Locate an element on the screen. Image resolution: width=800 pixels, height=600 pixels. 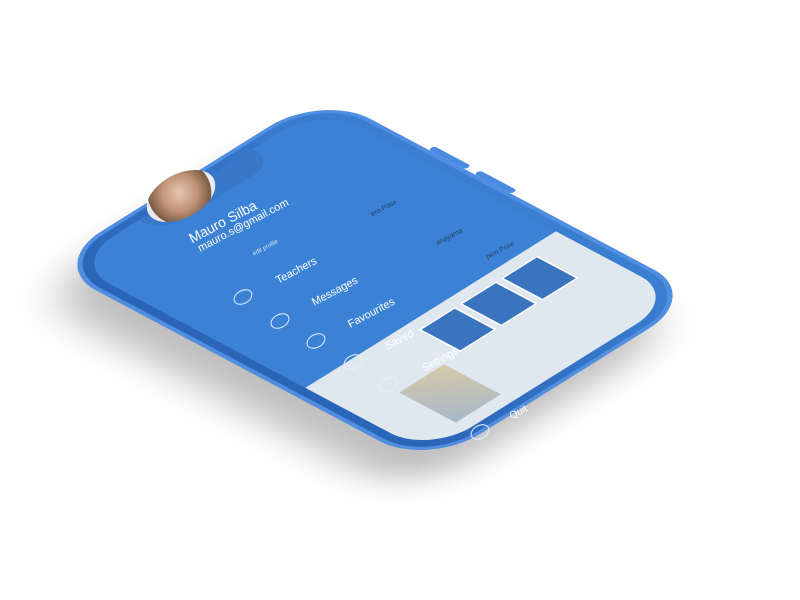
tab-teachers: Teachers is located at coordinates (714, 366).